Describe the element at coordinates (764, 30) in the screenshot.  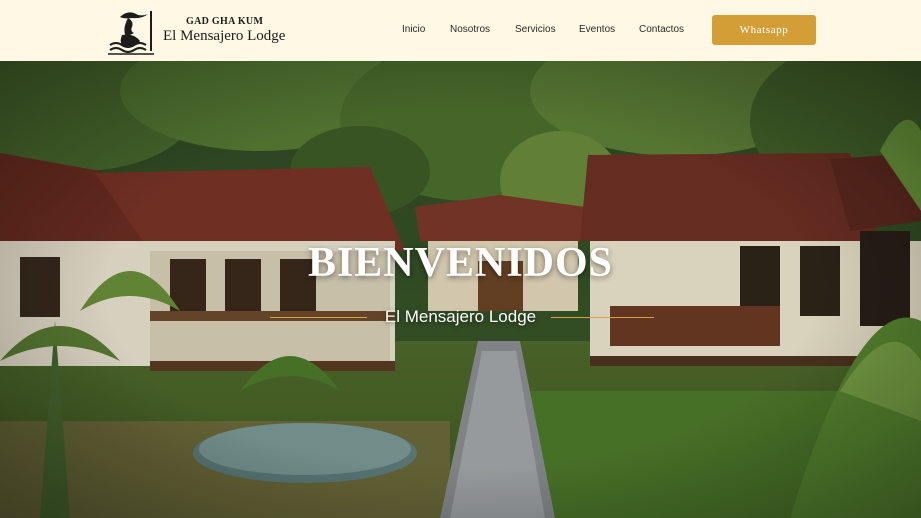
I see `whatsapp-button: Whatsapp` at that location.